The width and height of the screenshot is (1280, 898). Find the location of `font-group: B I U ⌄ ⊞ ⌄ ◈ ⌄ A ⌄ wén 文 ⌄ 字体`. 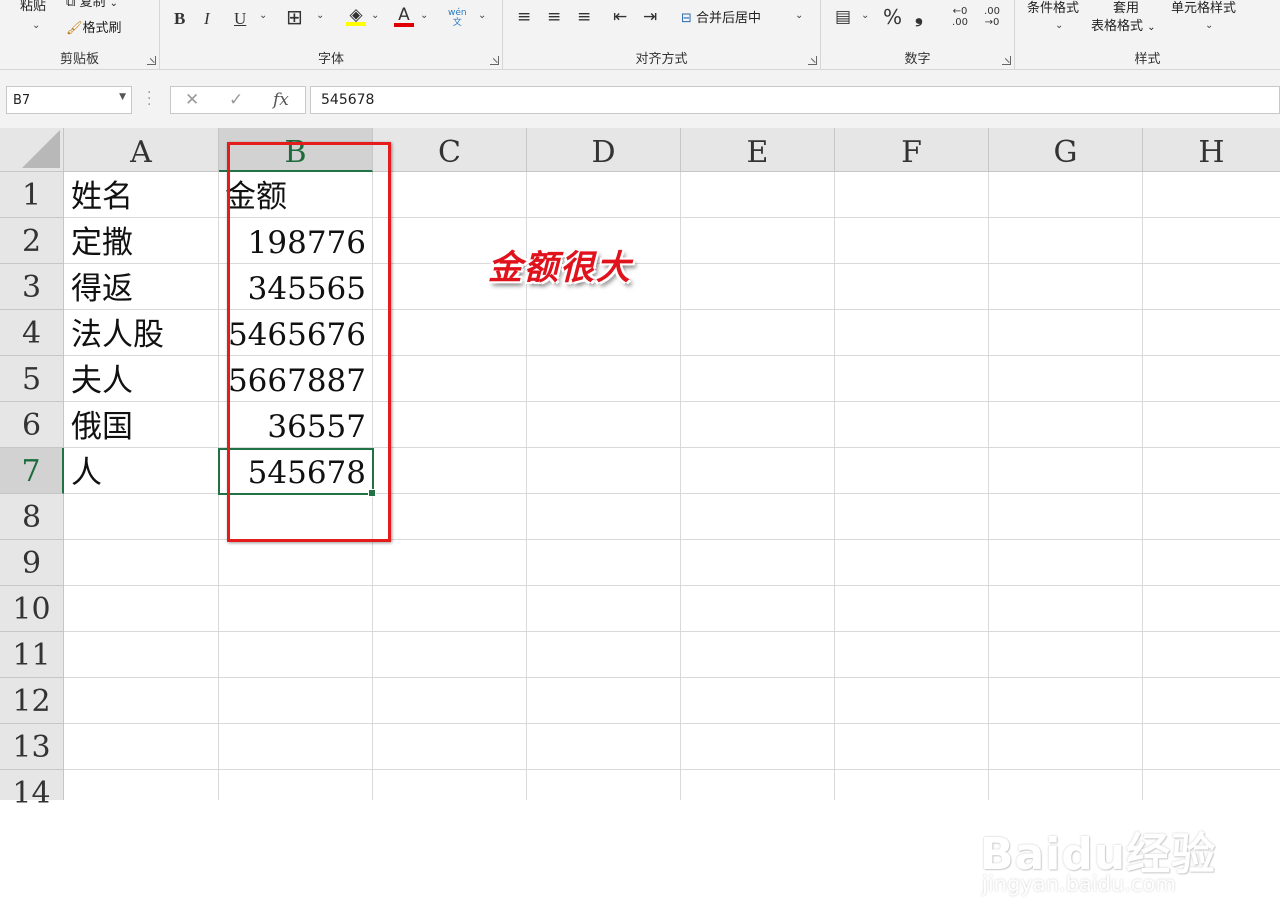

font-group: B I U ⌄ ⊞ ⌄ ◈ ⌄ A ⌄ wén 文 ⌄ 字体 is located at coordinates (331, 35).